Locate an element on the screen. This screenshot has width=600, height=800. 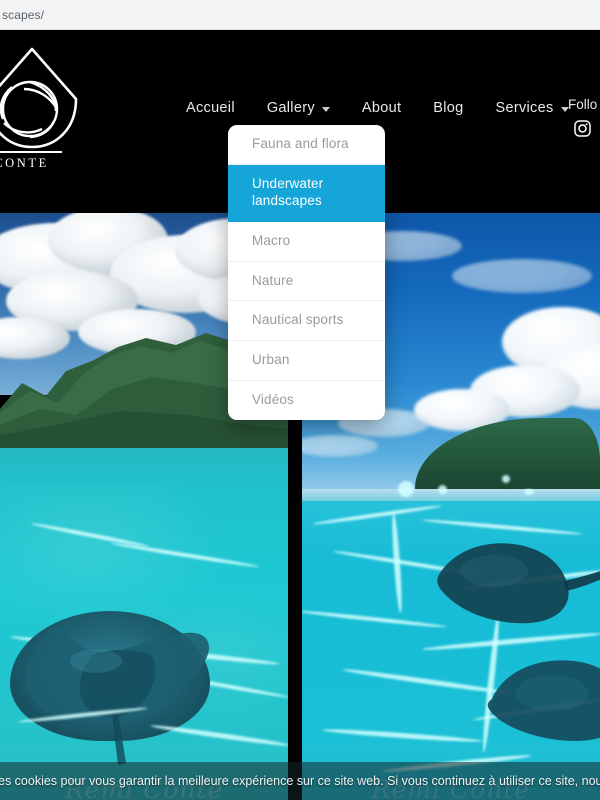
dropdown-item-label: Macro is located at coordinates (271, 240).